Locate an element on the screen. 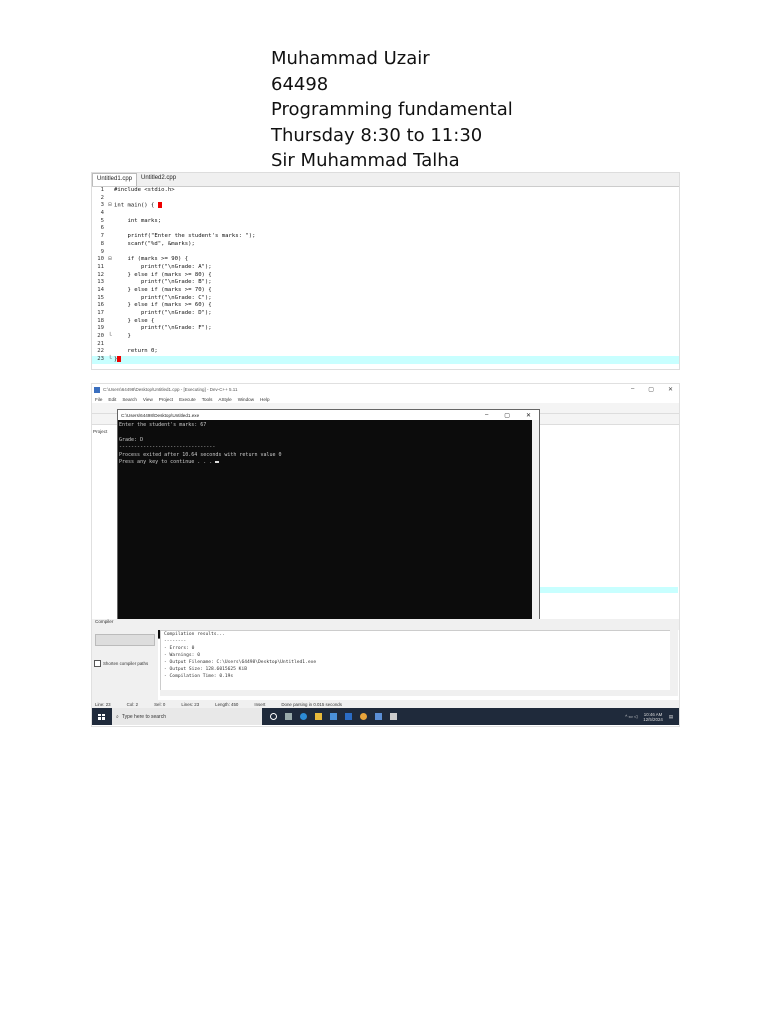 This screenshot has width=768, height=1024. cortana-icon is located at coordinates (273, 716).